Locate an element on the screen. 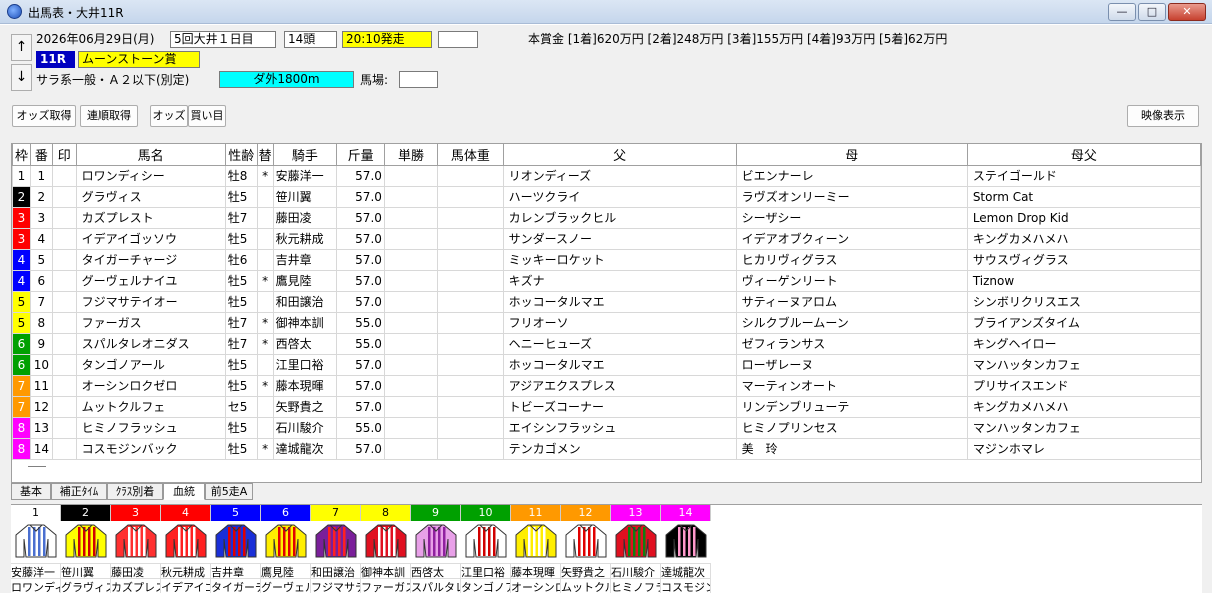 Image resolution: width=1212 pixels, height=593 pixels. cell-bms: シンボリクリスエス is located at coordinates (1084, 301).